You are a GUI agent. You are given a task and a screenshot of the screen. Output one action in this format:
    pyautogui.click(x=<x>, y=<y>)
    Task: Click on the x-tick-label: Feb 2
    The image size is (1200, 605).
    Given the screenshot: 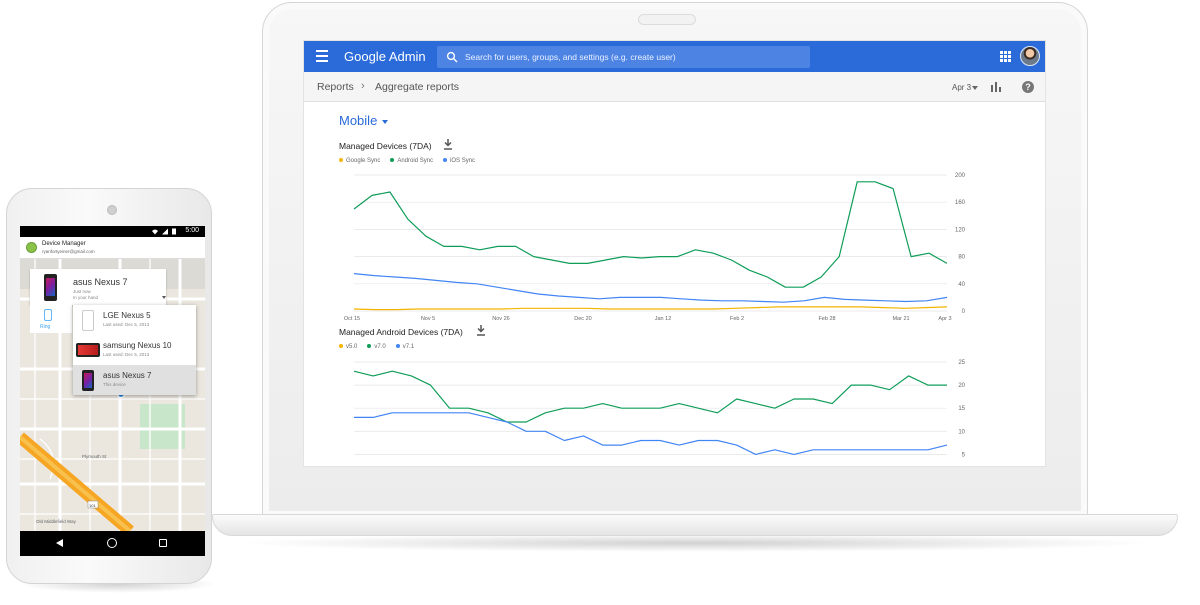 What is the action you would take?
    pyautogui.click(x=737, y=319)
    